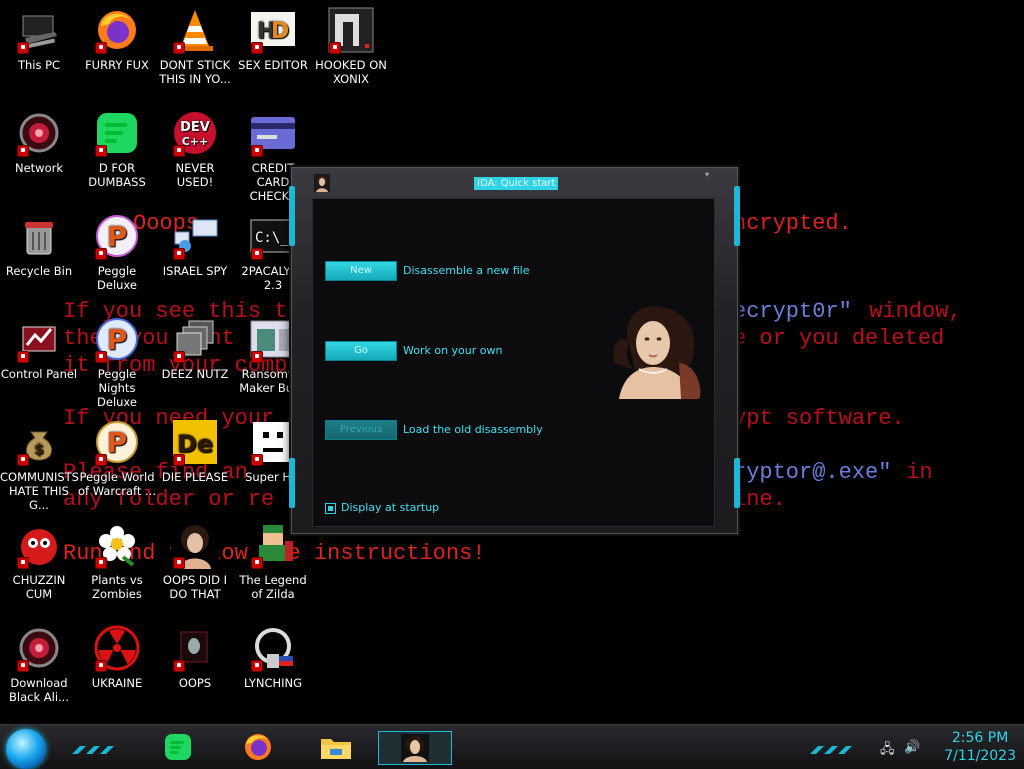  I want to click on wallpaper-line-2-right: window,, so click(909, 311).